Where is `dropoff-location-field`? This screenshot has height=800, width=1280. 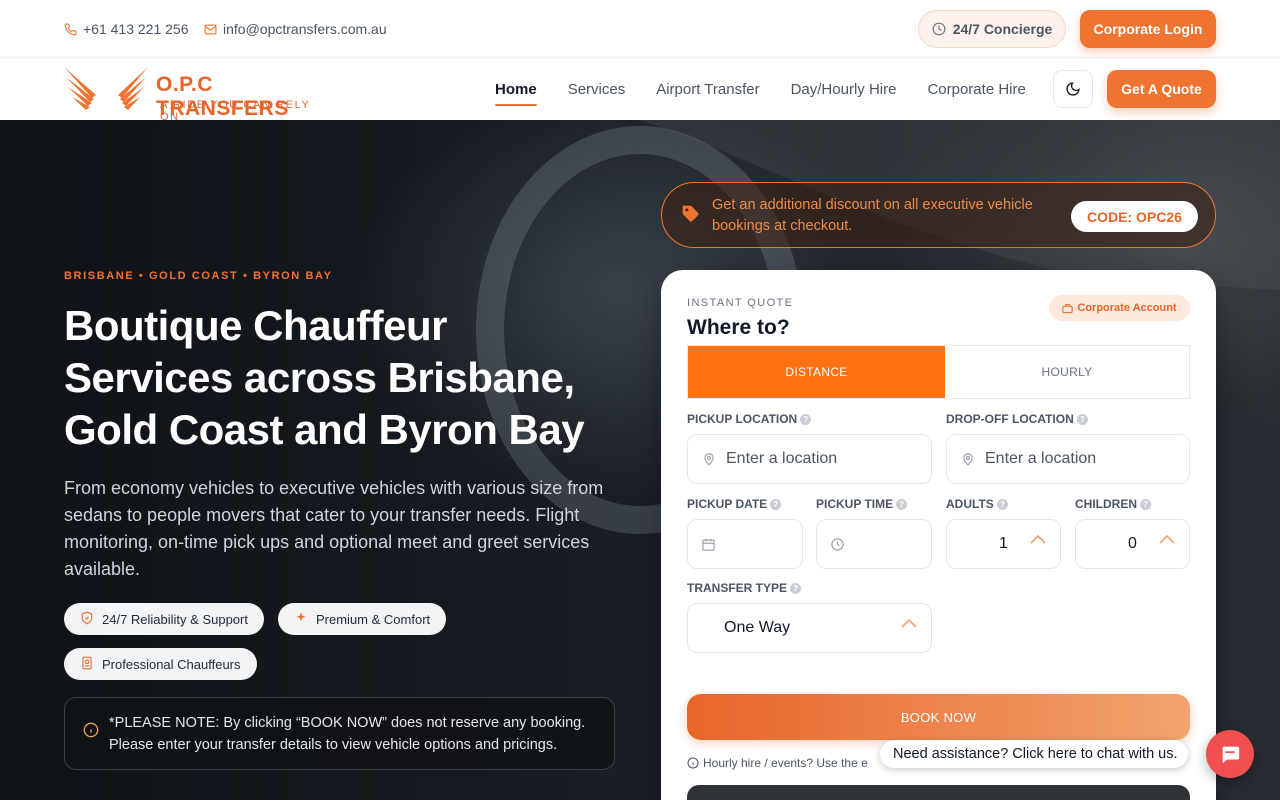 dropoff-location-field is located at coordinates (1068, 459).